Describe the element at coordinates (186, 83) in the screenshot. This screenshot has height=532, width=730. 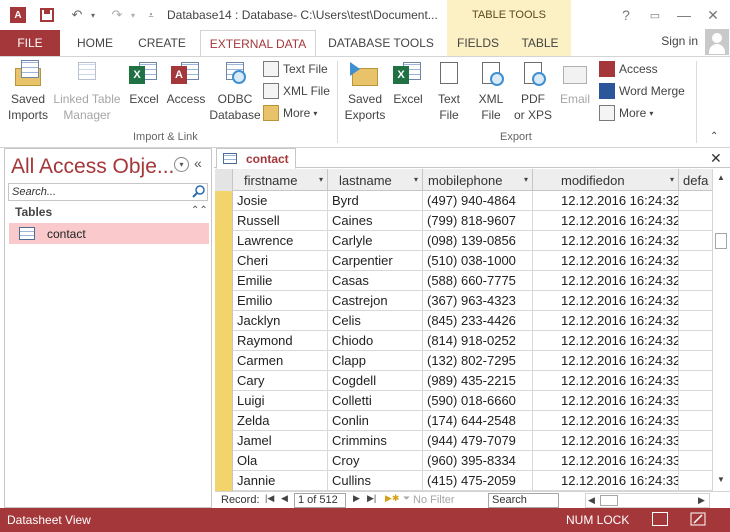
I see `import-access-button: A Access` at that location.